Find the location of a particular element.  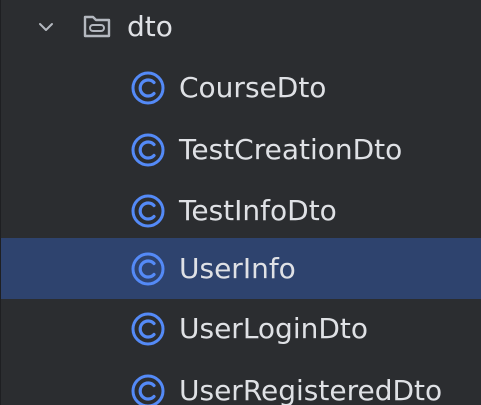

tree-item-label: TestCreationDto is located at coordinates (291, 149).